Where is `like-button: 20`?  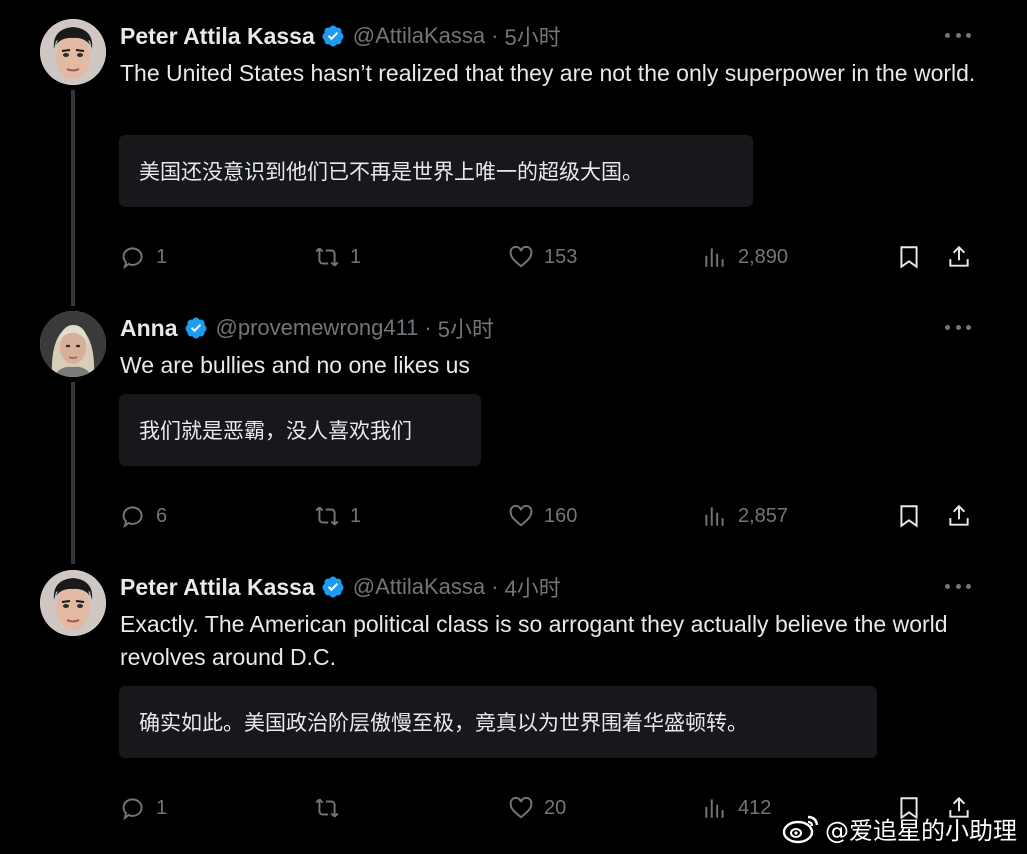 like-button: 20 is located at coordinates (537, 808).